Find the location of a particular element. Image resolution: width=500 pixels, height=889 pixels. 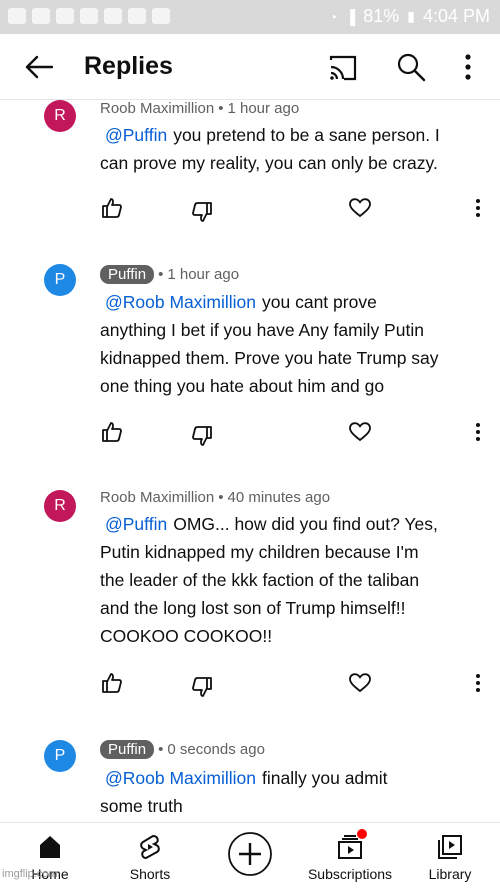

comment-line: and the long lost son of Trump himself!! is located at coordinates (253, 608).